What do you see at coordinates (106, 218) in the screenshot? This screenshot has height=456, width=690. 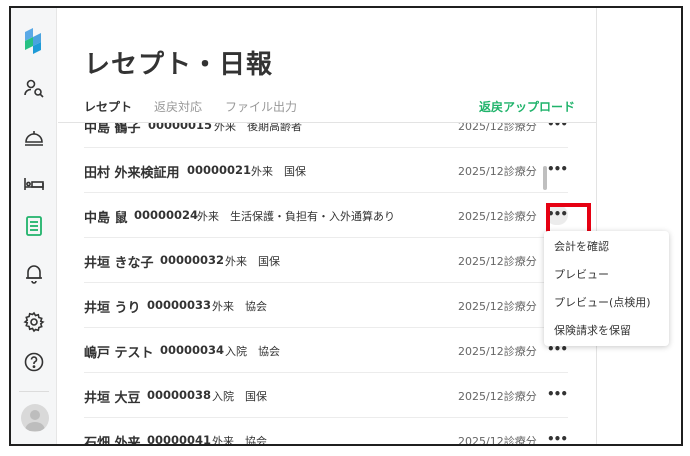 I see `patient-name: 中島 鼠` at bounding box center [106, 218].